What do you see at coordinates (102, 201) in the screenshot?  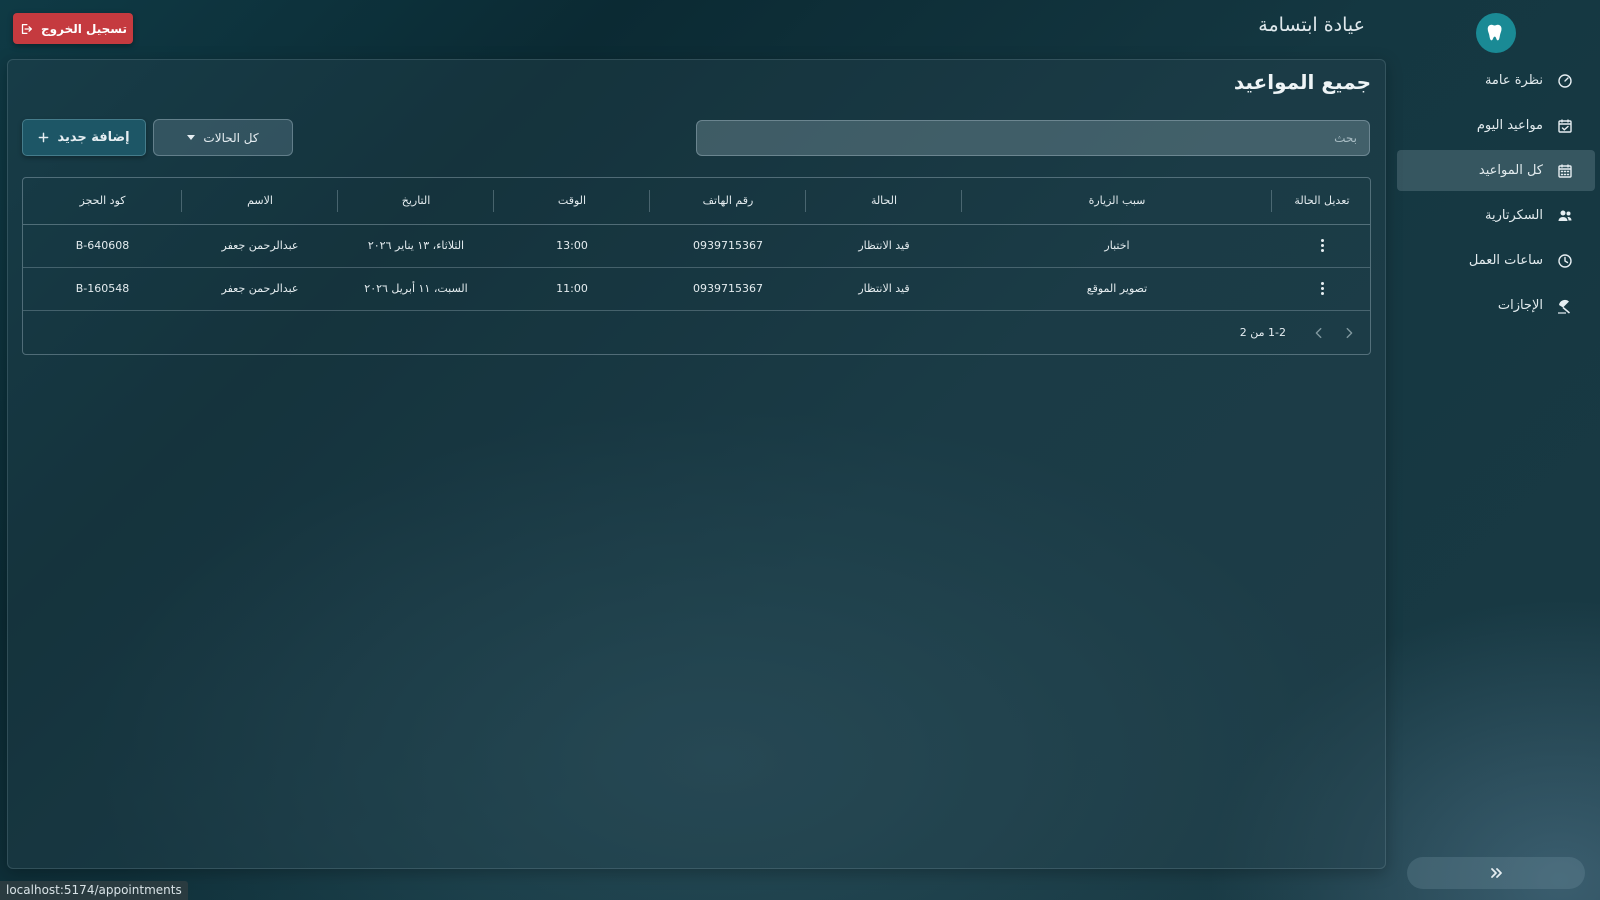 I see `column-header: كود الحجز` at bounding box center [102, 201].